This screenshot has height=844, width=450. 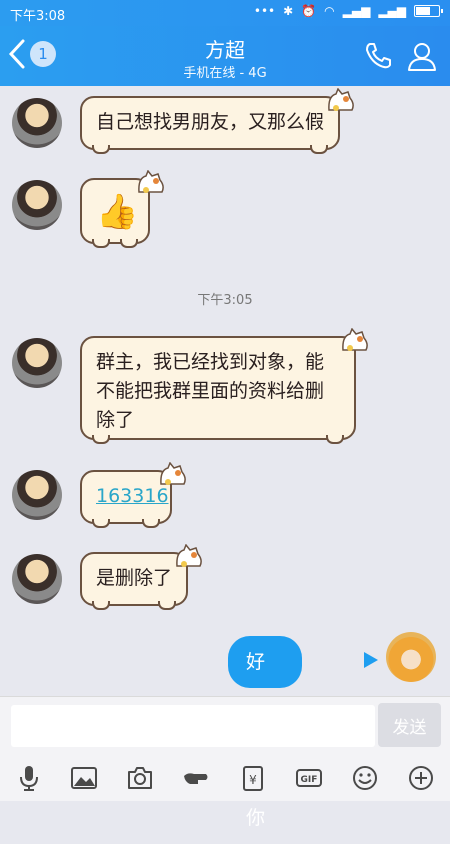 I want to click on alarm-icon: ⏰, so click(x=309, y=11).